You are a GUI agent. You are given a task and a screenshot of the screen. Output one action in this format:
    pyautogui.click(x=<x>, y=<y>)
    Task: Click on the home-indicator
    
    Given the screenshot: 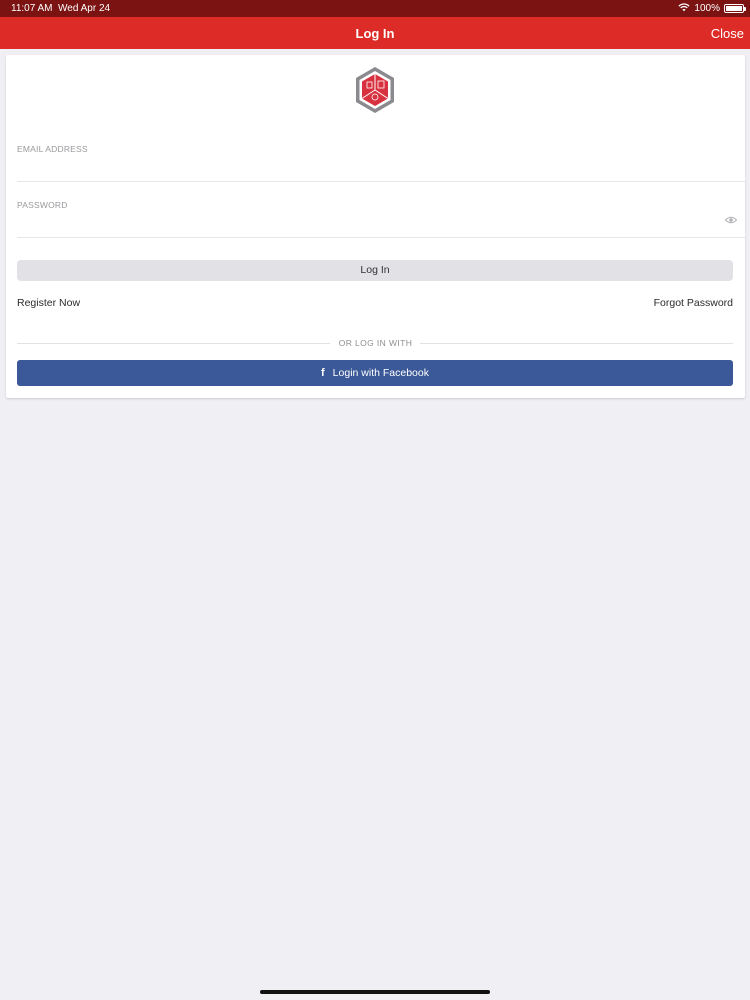 What is the action you would take?
    pyautogui.click(x=375, y=992)
    